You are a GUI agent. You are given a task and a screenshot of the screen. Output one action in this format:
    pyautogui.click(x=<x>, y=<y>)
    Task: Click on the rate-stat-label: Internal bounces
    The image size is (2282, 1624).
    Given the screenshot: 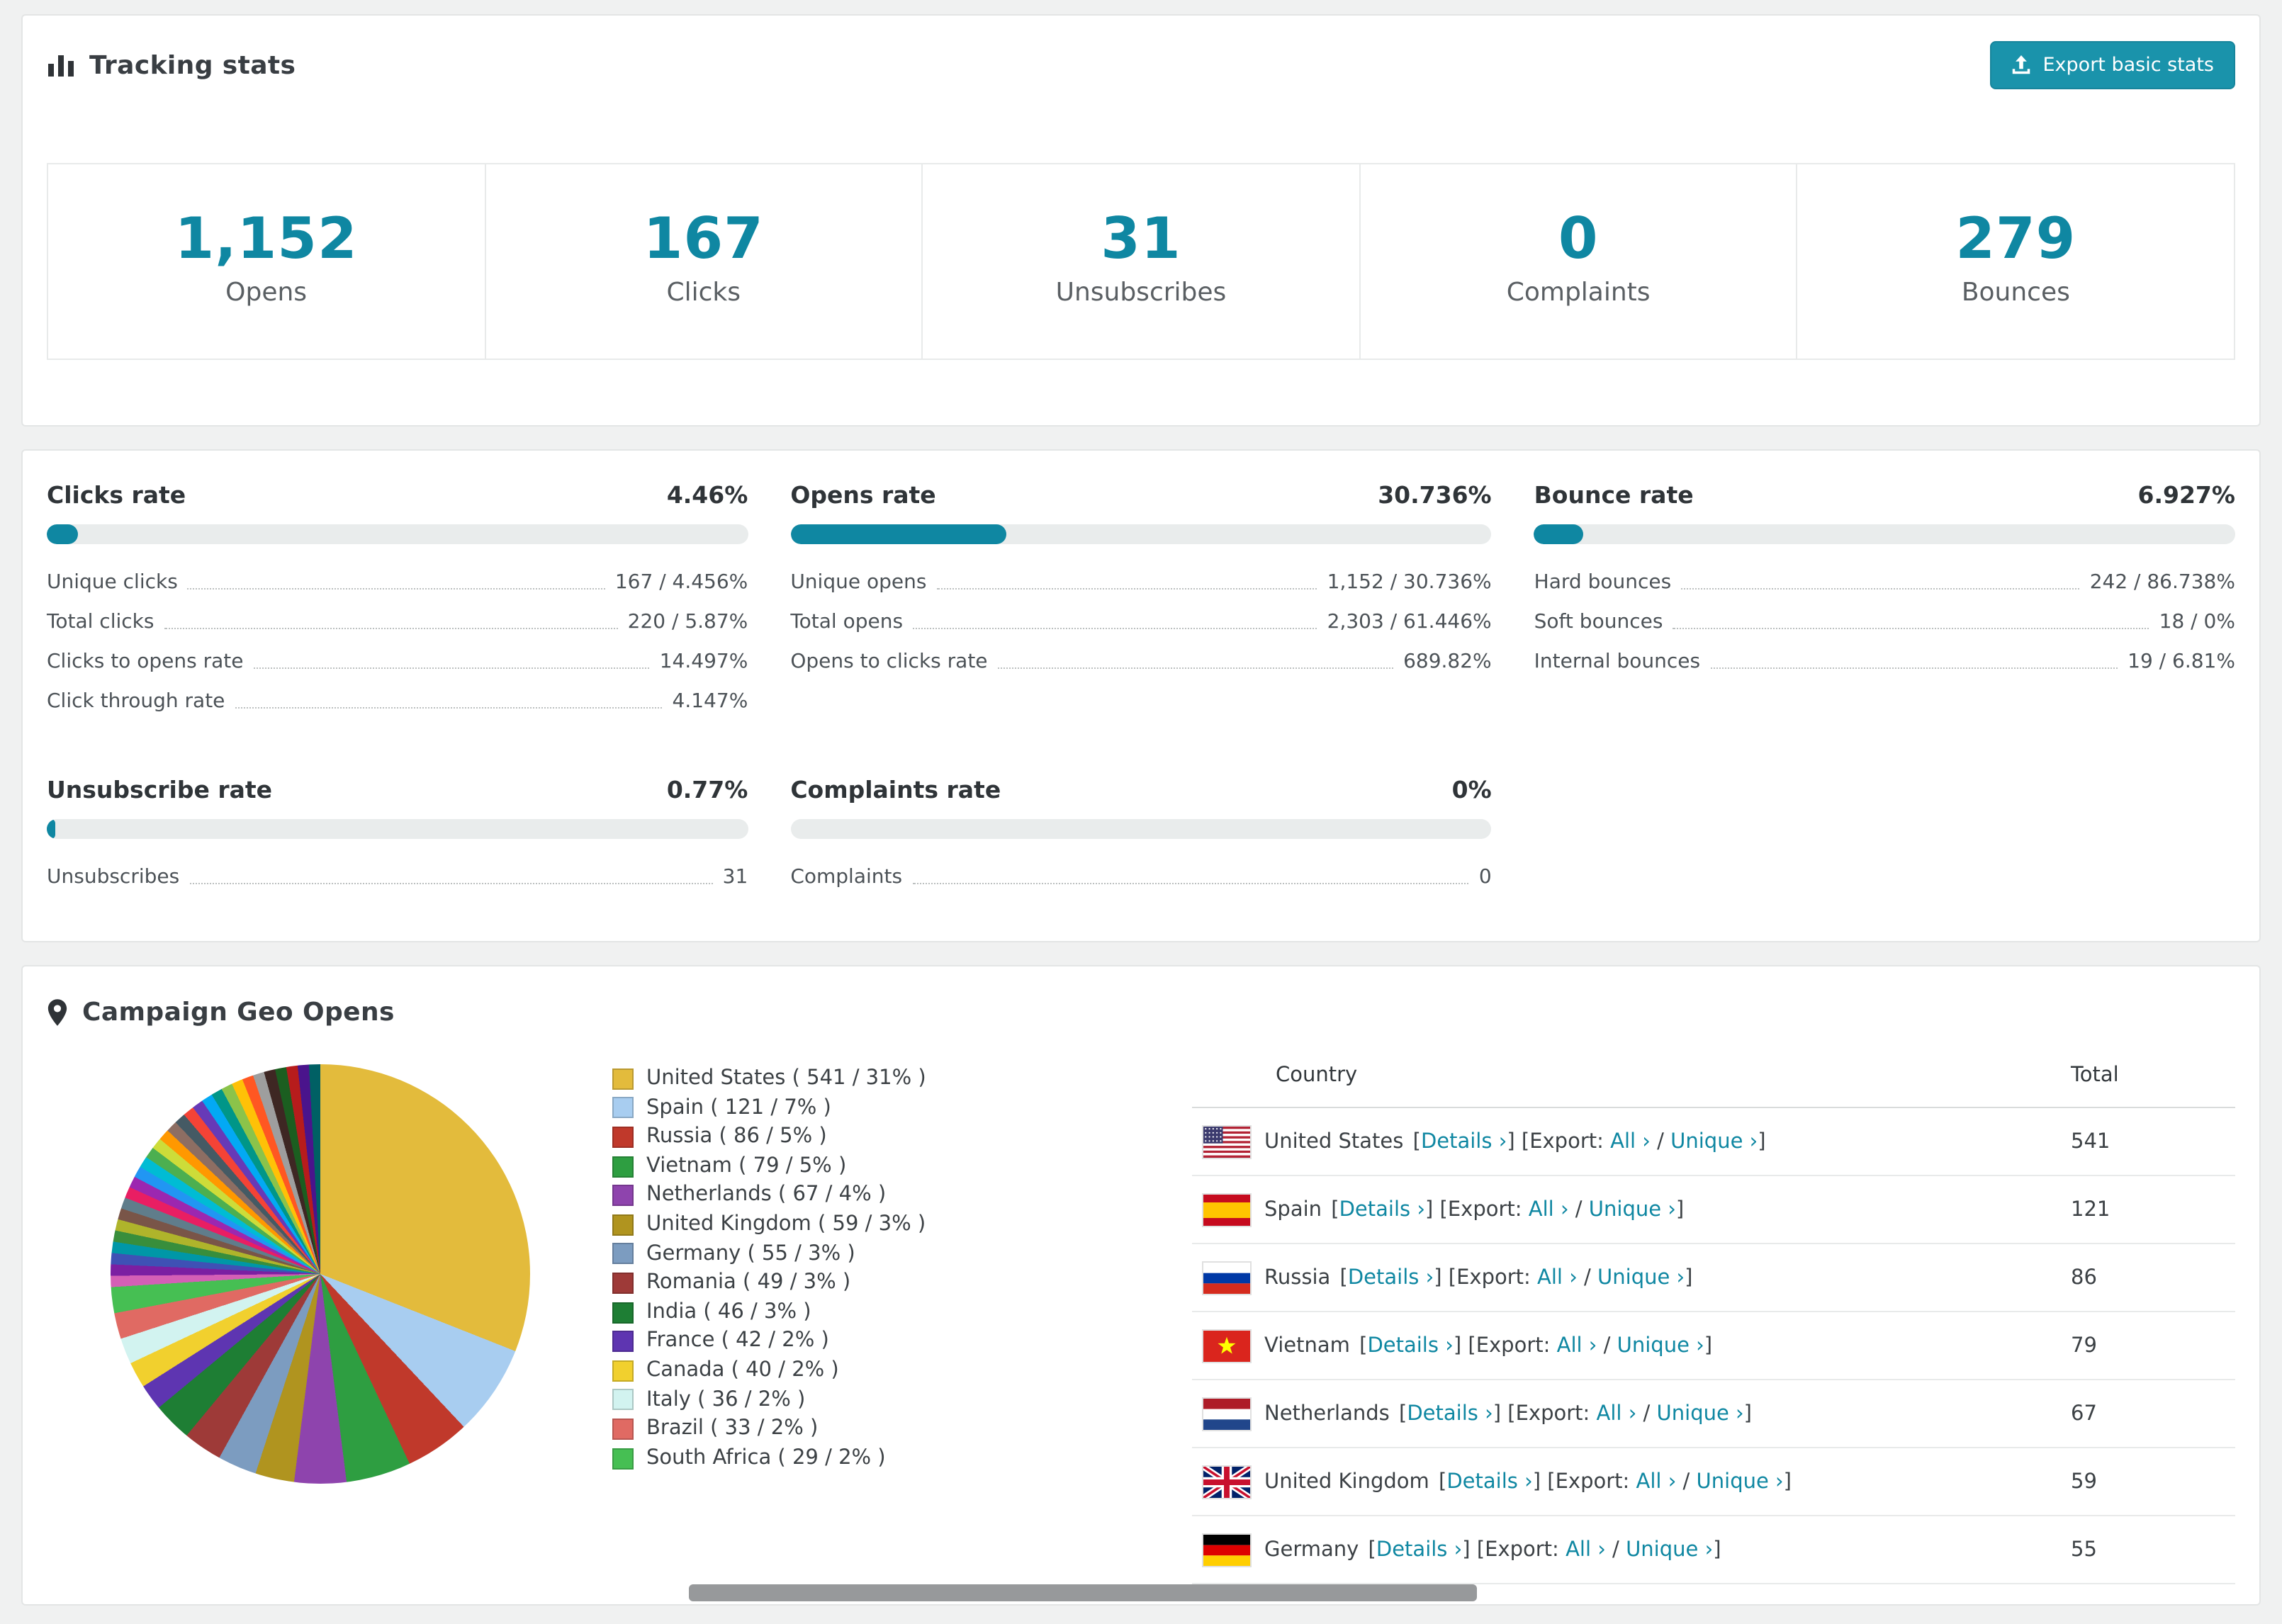 What is the action you would take?
    pyautogui.click(x=1618, y=662)
    